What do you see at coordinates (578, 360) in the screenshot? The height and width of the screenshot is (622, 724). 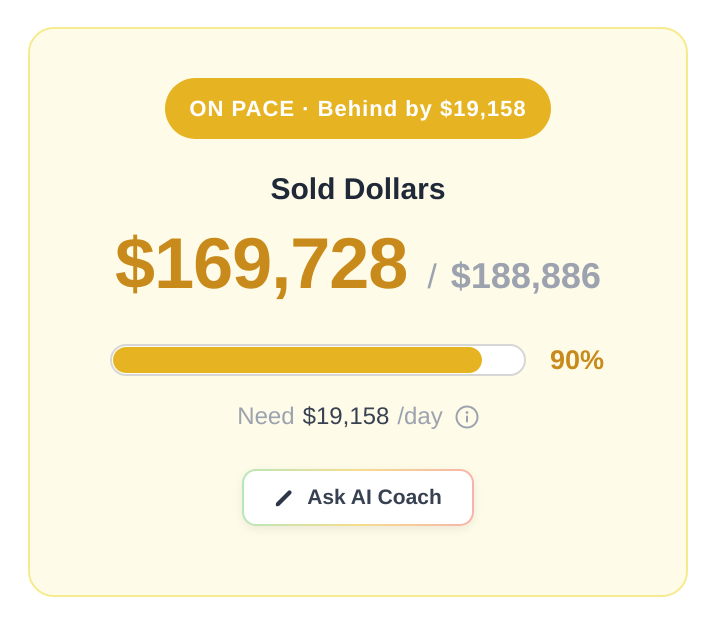 I see `progress-percent: 90%` at bounding box center [578, 360].